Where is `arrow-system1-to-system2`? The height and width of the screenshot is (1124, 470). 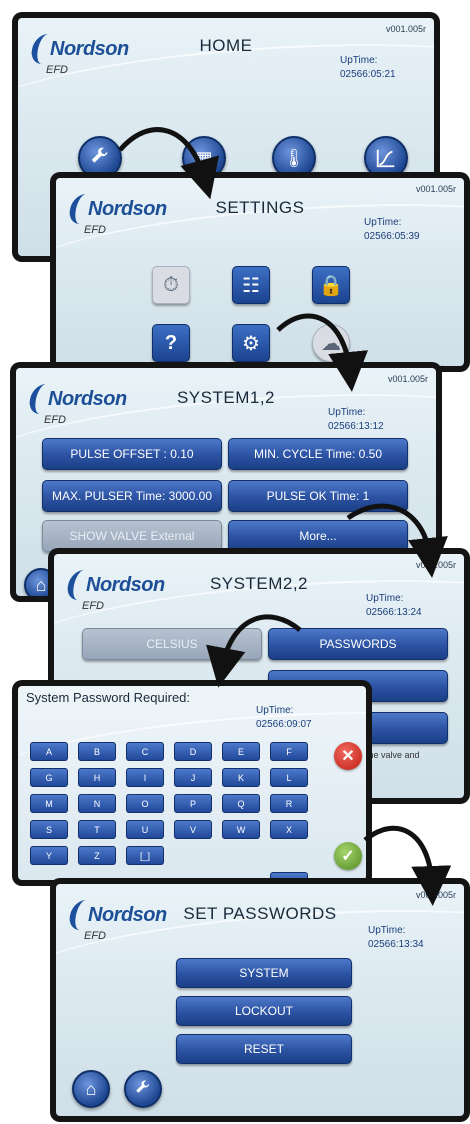
arrow-system1-to-system2 is located at coordinates (397, 540).